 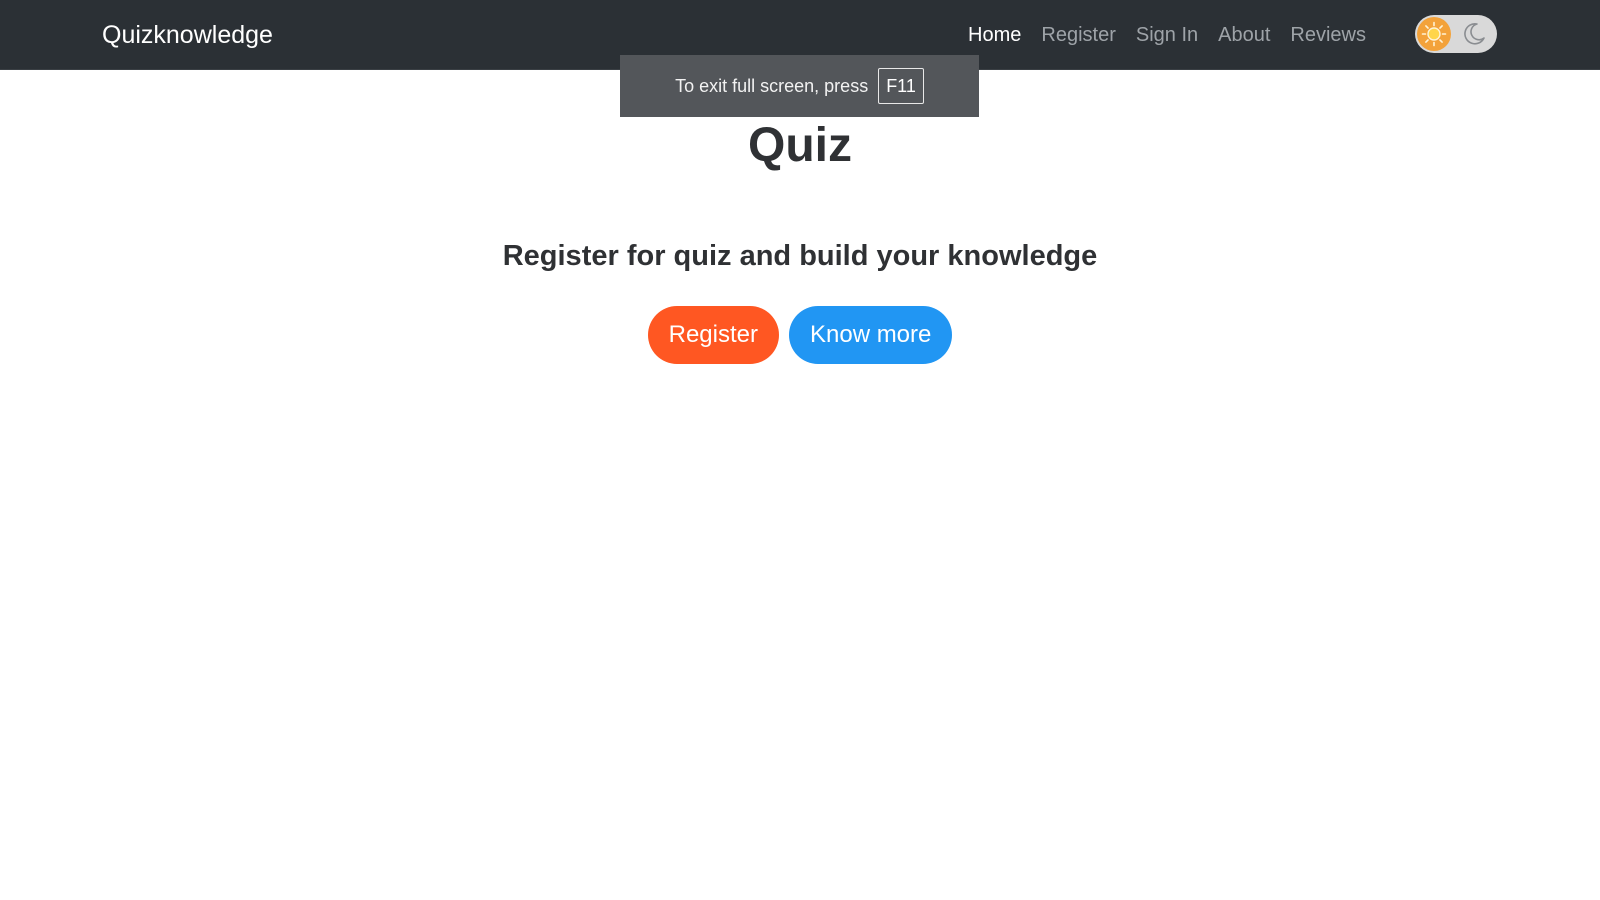 What do you see at coordinates (1078, 35) in the screenshot?
I see `nav-link-register: Register` at bounding box center [1078, 35].